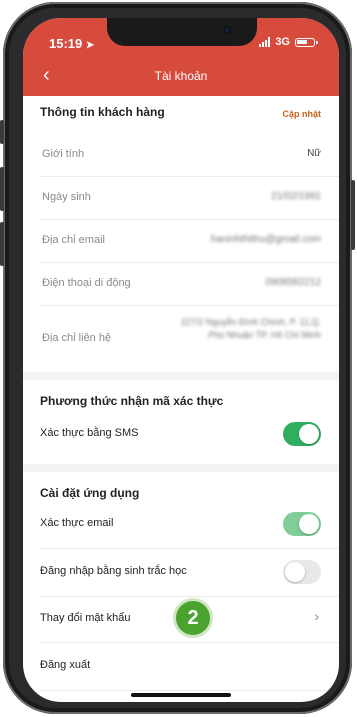 This screenshot has height=717, width=357. What do you see at coordinates (132, 401) in the screenshot?
I see `auth-heading: Phương thức nhận mã xác thực` at bounding box center [132, 401].